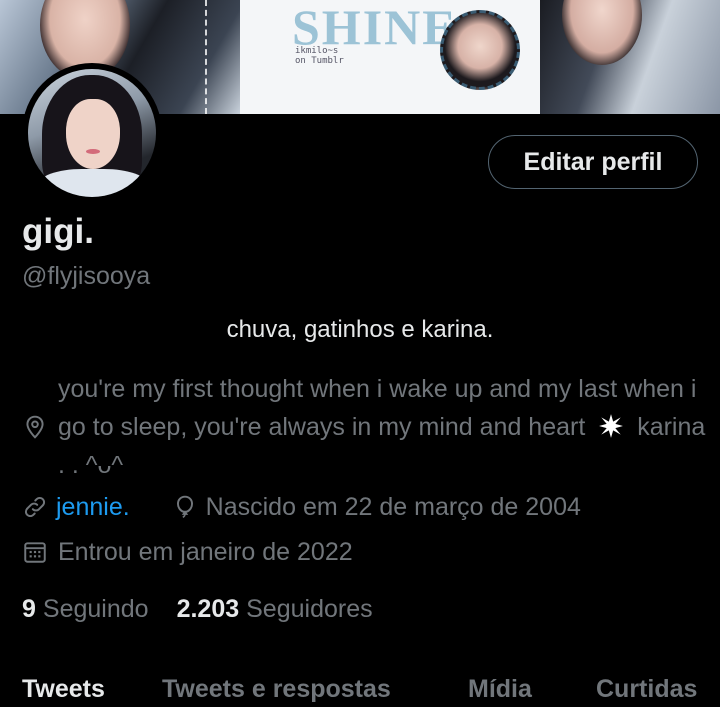  I want to click on banner-photo-right, so click(630, 57).